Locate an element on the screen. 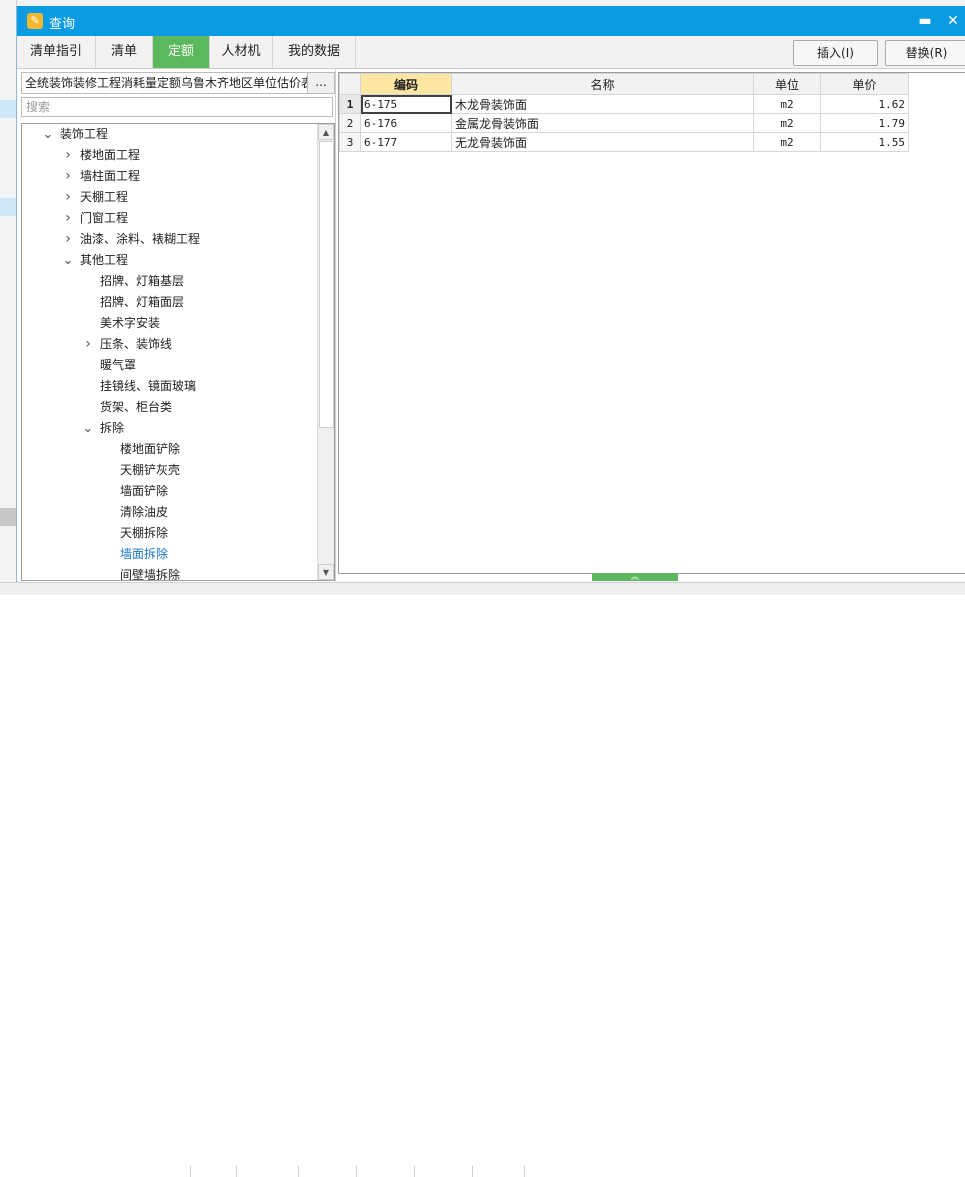 This screenshot has width=965, height=1177. row-number-header is located at coordinates (350, 84).